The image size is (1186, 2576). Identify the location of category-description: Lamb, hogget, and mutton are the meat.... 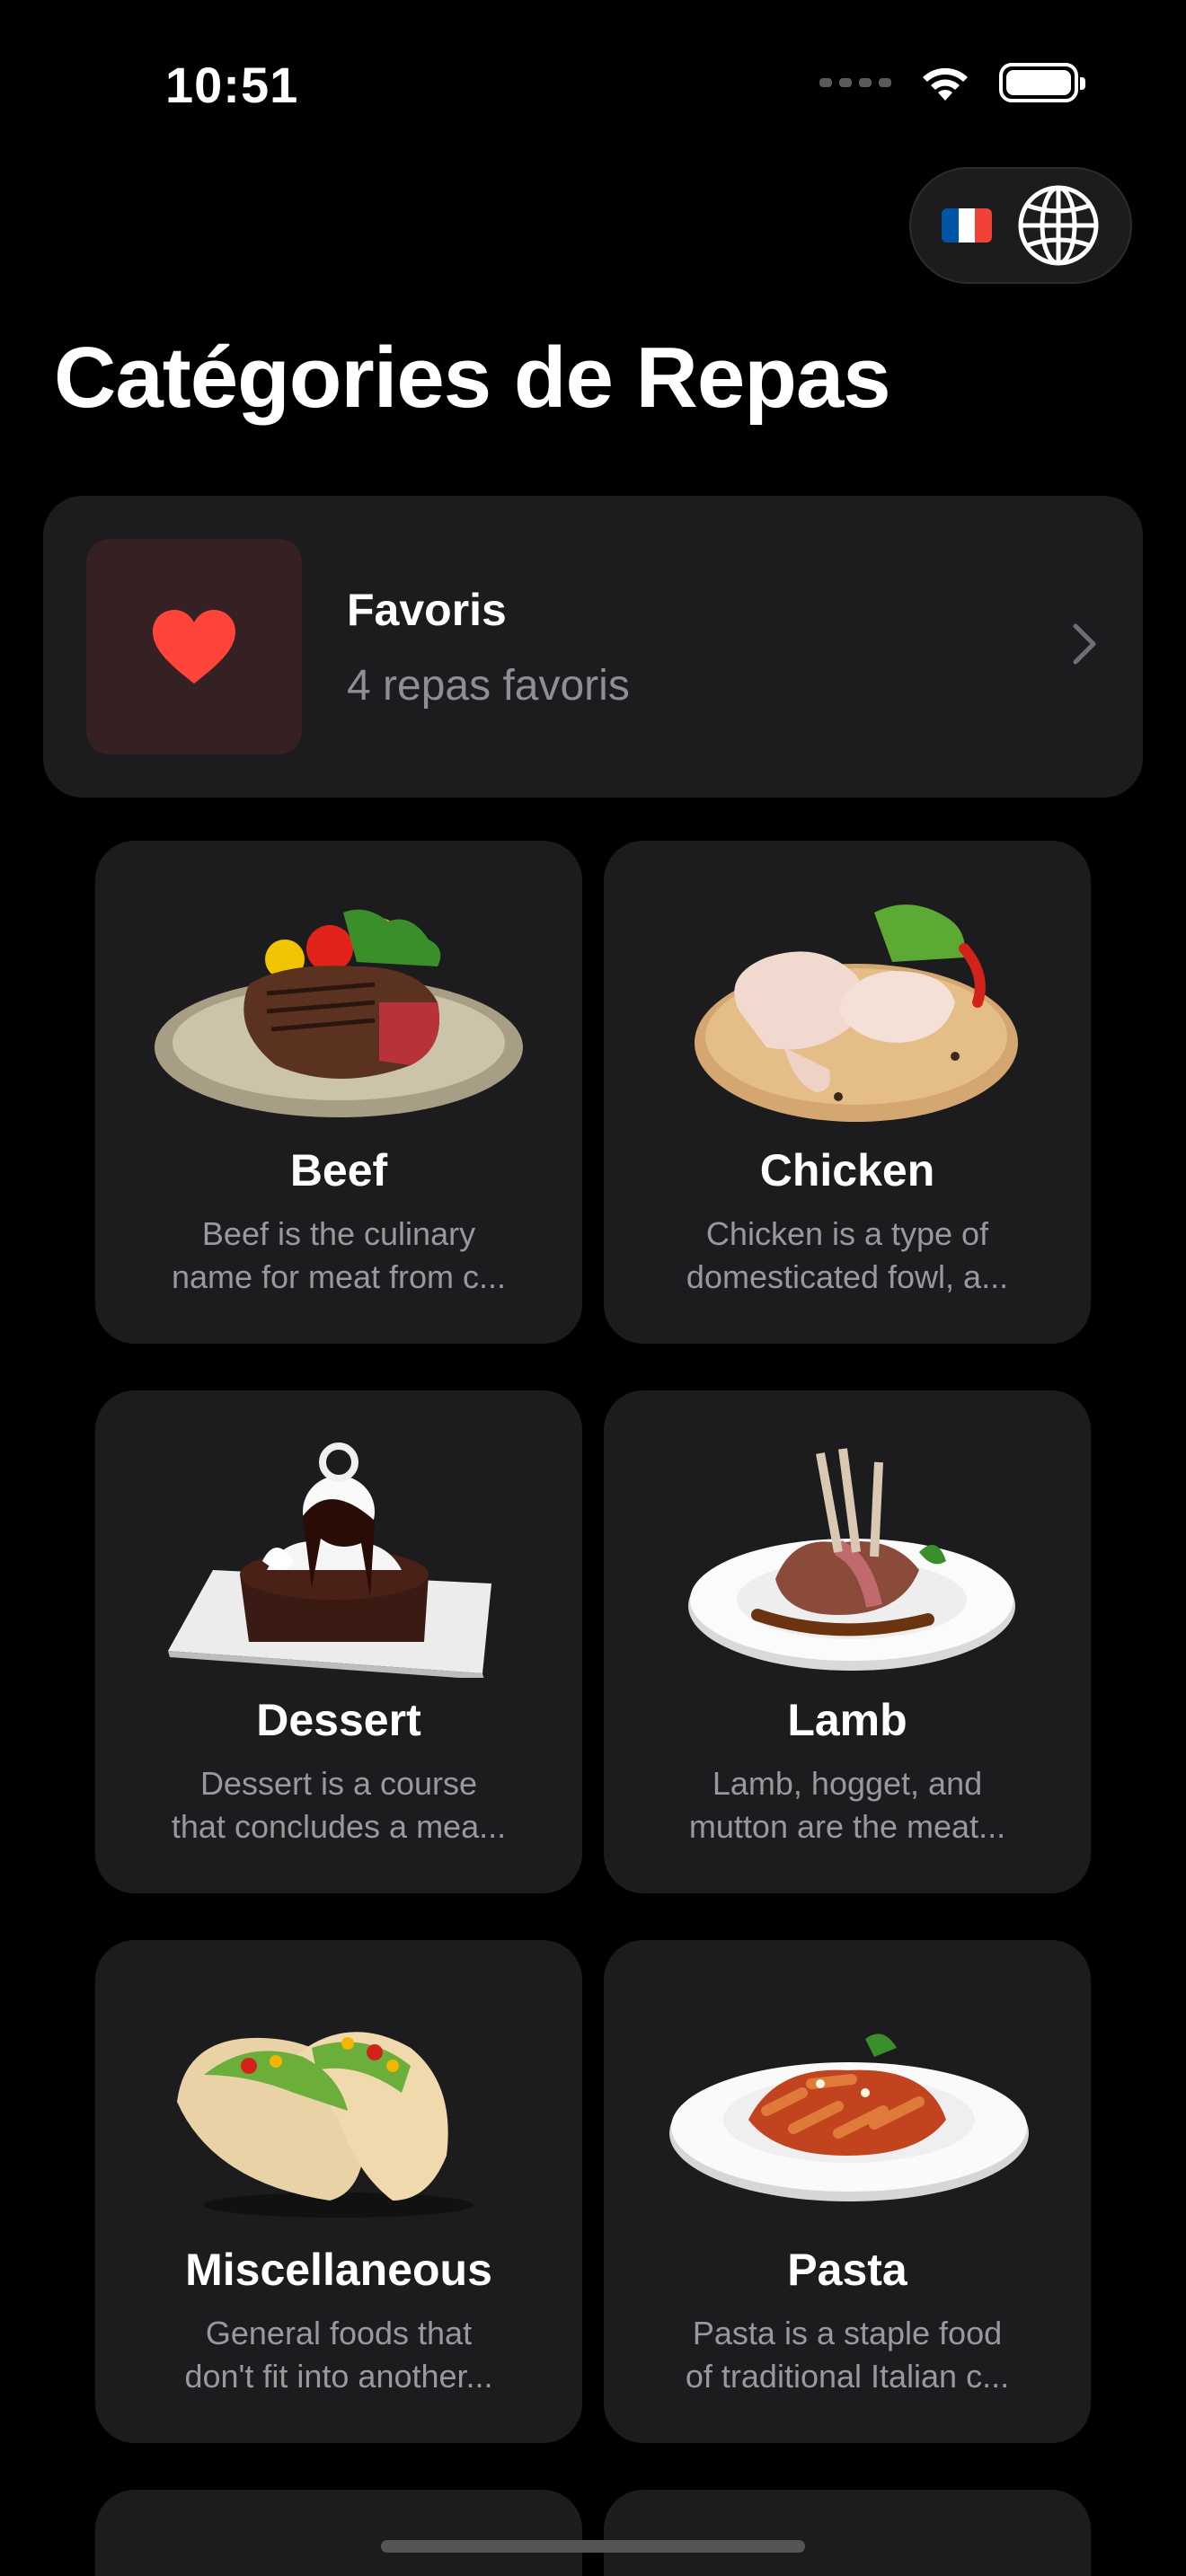
(847, 1805).